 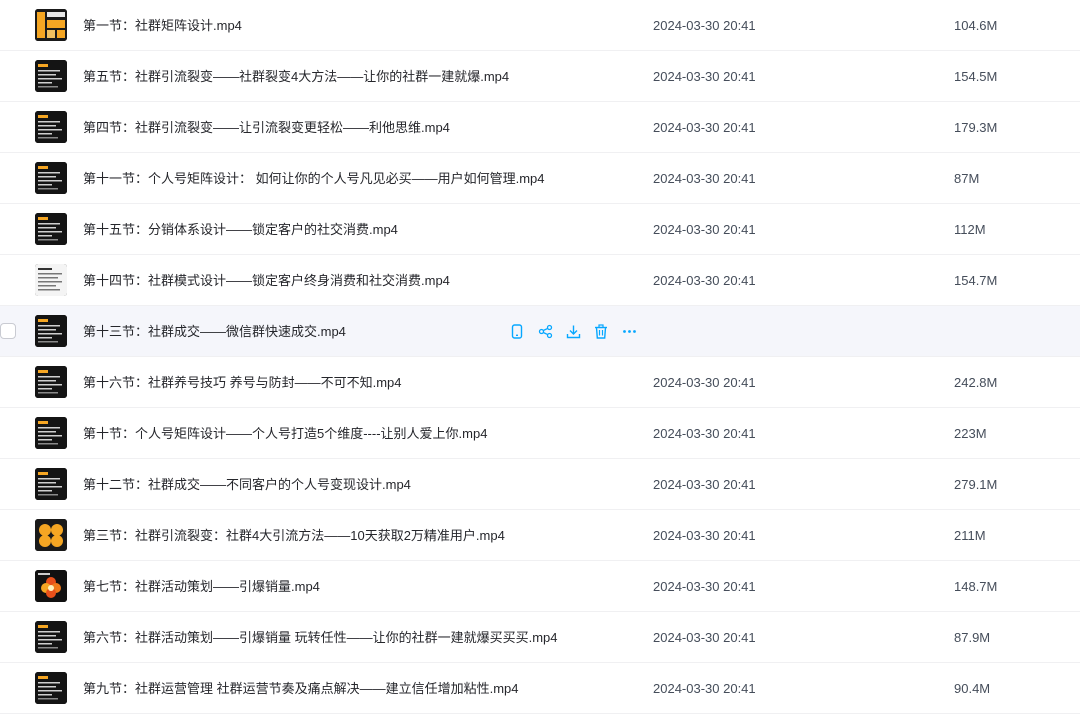 I want to click on file-size: 179.3M, so click(x=976, y=127).